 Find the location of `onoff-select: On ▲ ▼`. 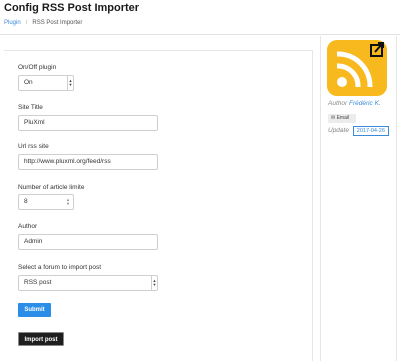

onoff-select: On ▲ ▼ is located at coordinates (46, 83).